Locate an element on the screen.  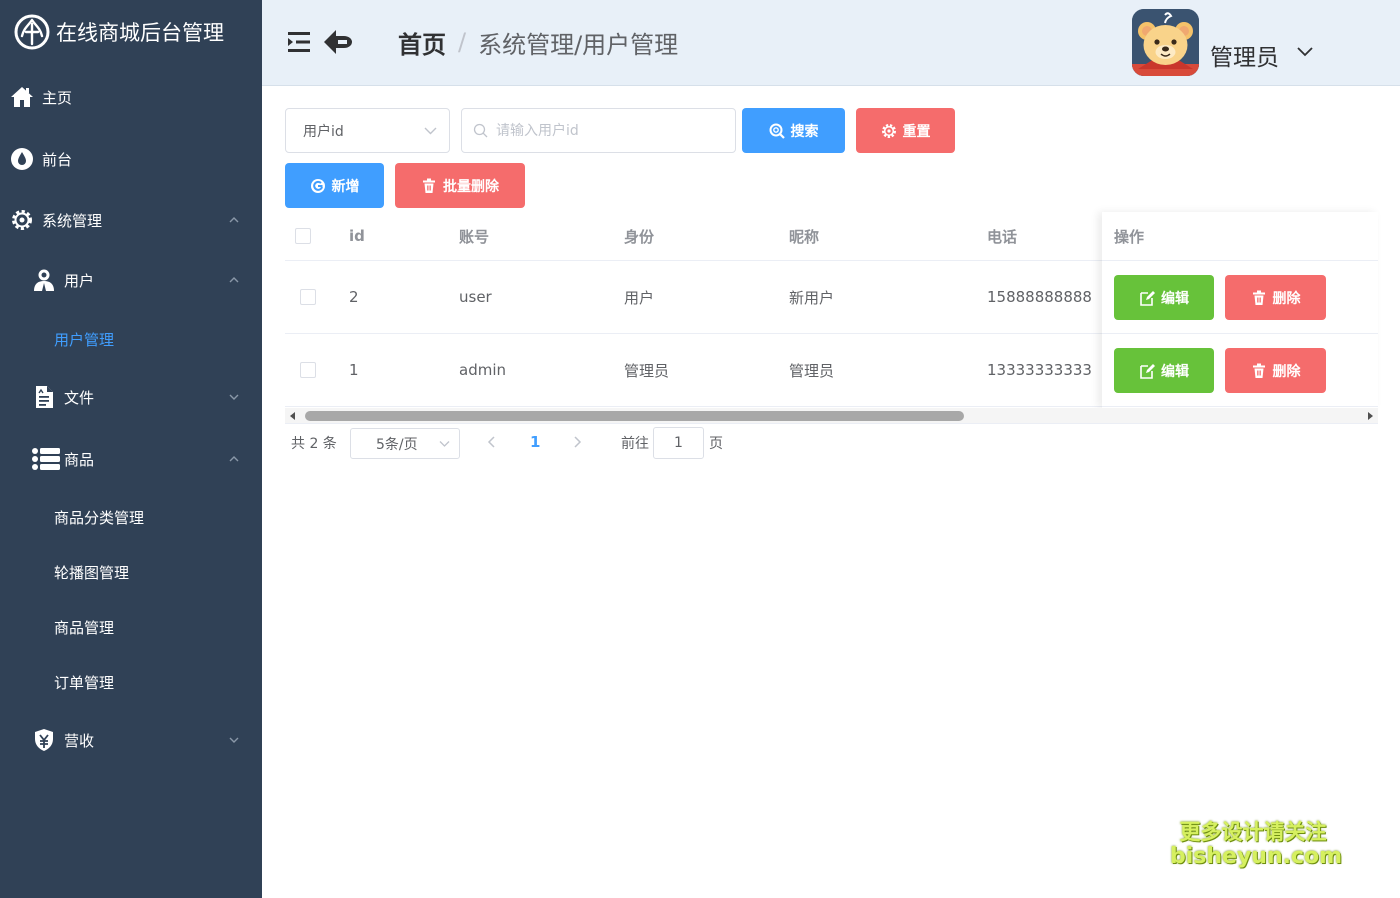
sidebar-item-system: 系统管理 is located at coordinates (131, 220).